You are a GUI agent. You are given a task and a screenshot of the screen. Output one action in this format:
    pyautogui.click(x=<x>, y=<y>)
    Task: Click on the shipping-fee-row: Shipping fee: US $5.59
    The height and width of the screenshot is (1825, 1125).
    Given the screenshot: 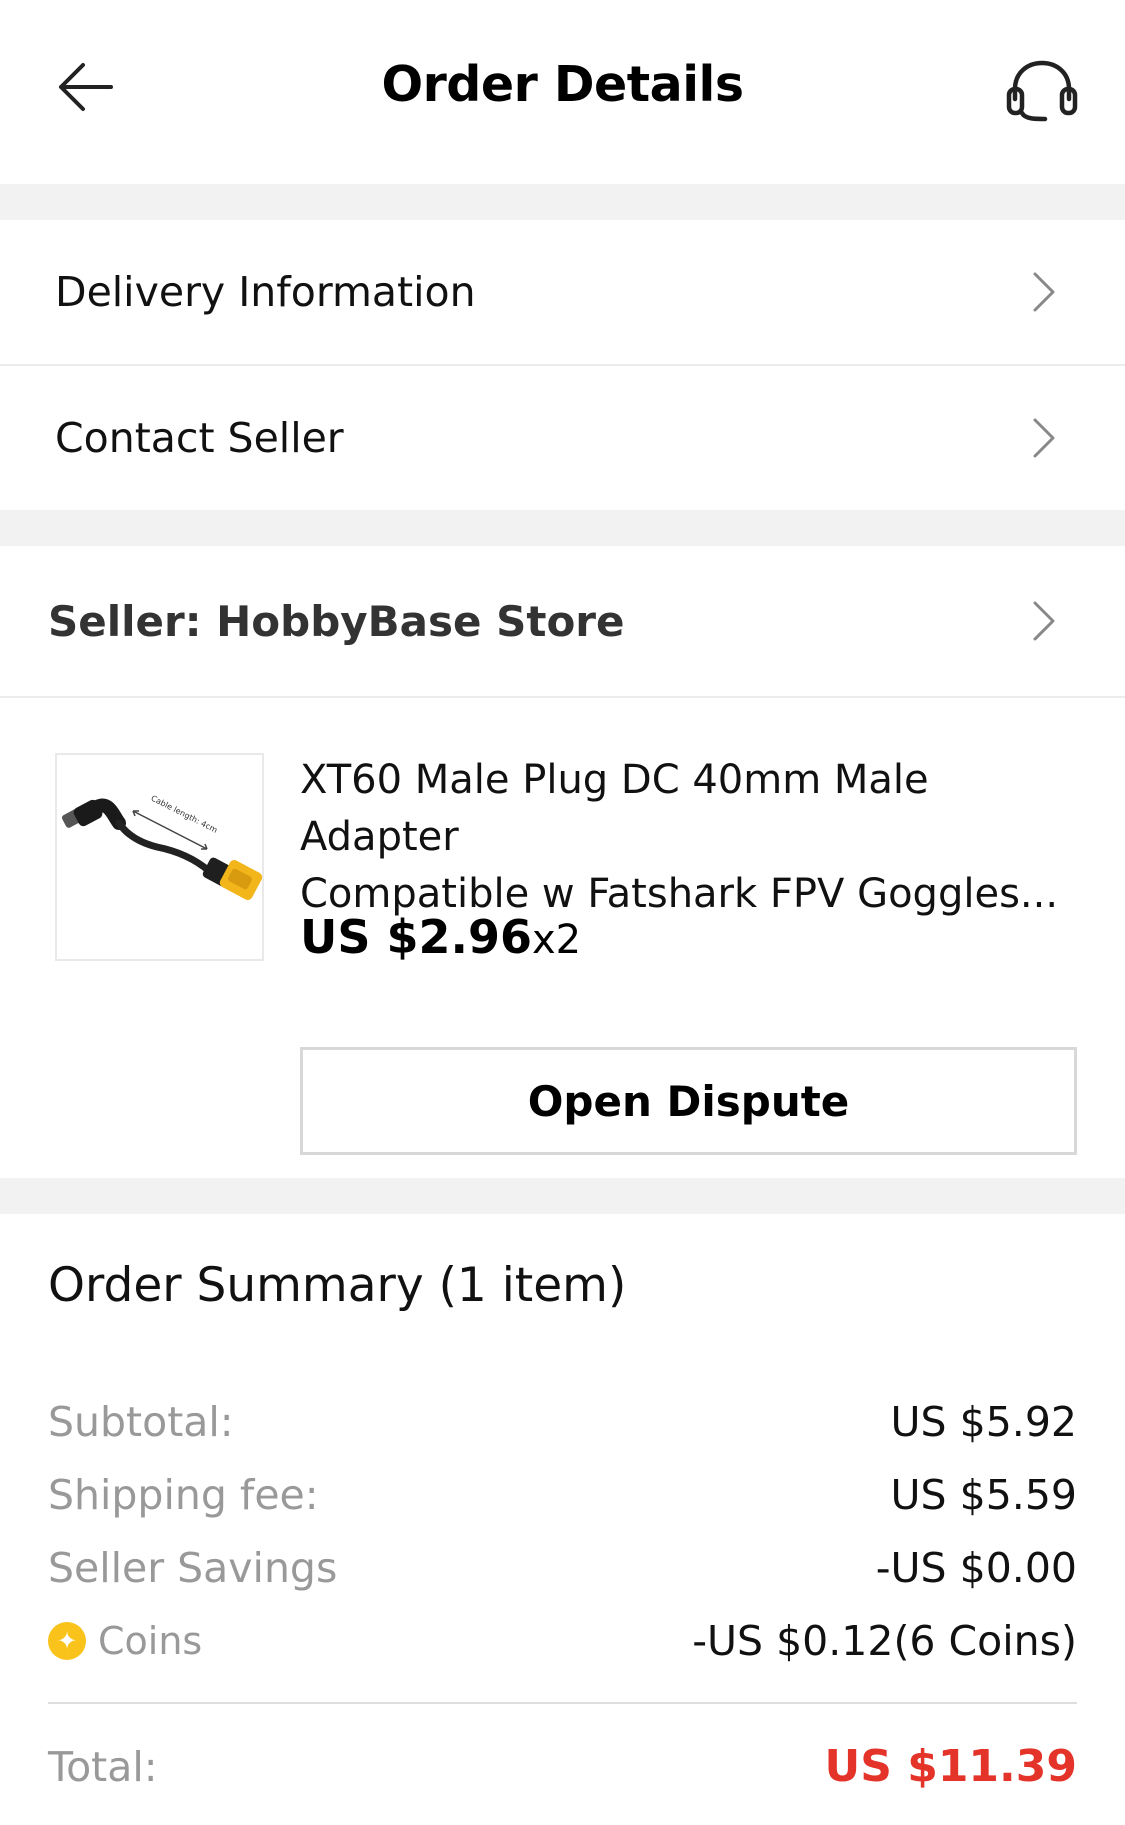 What is the action you would take?
    pyautogui.click(x=562, y=1495)
    